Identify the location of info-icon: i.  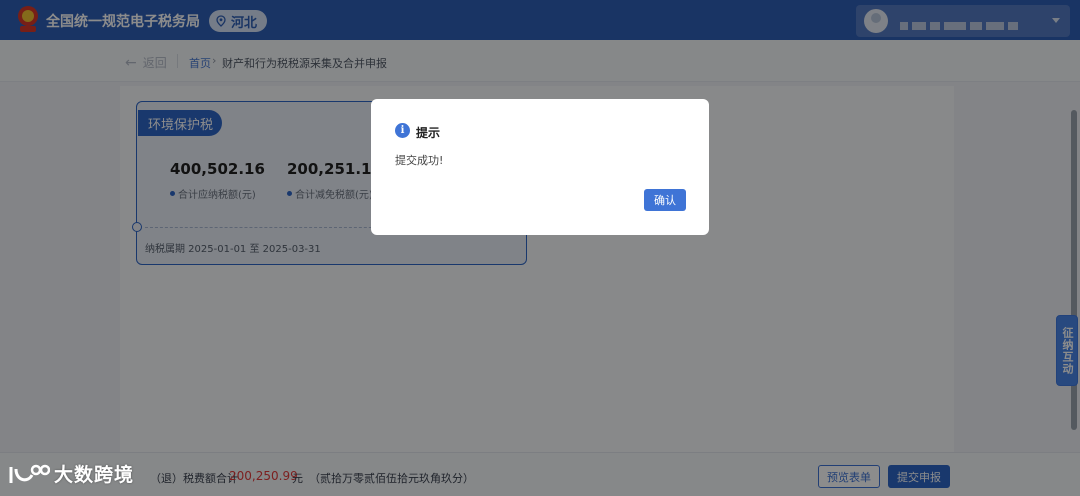
(402, 130).